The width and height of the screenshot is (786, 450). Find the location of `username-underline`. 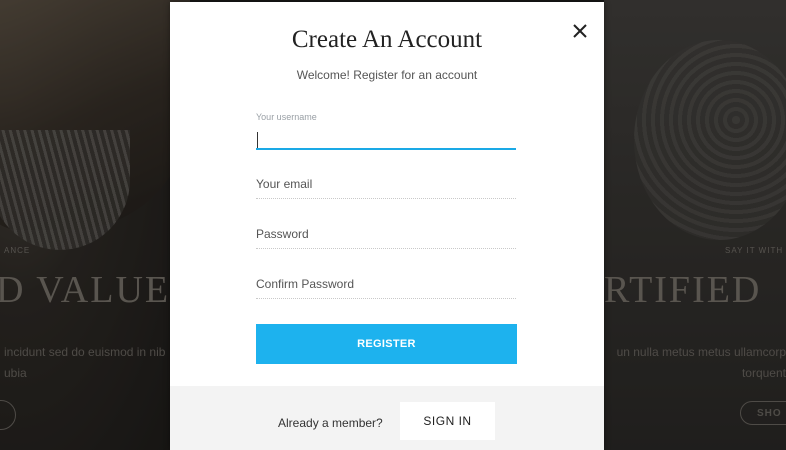

username-underline is located at coordinates (386, 149).